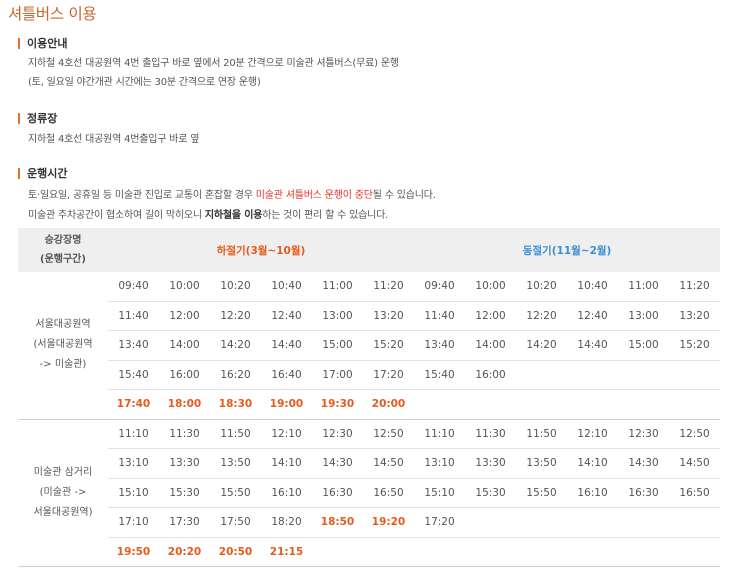  I want to click on time-cell: 15:00, so click(337, 345).